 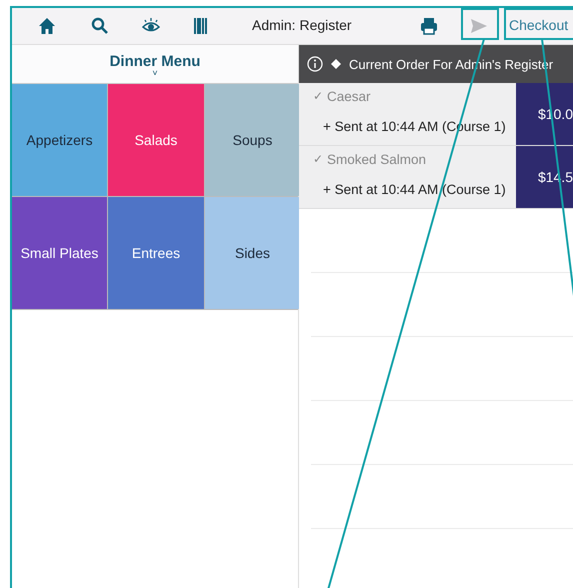 What do you see at coordinates (414, 189) in the screenshot?
I see `item-note: + Sent at 10:44 AM (Course 1)` at bounding box center [414, 189].